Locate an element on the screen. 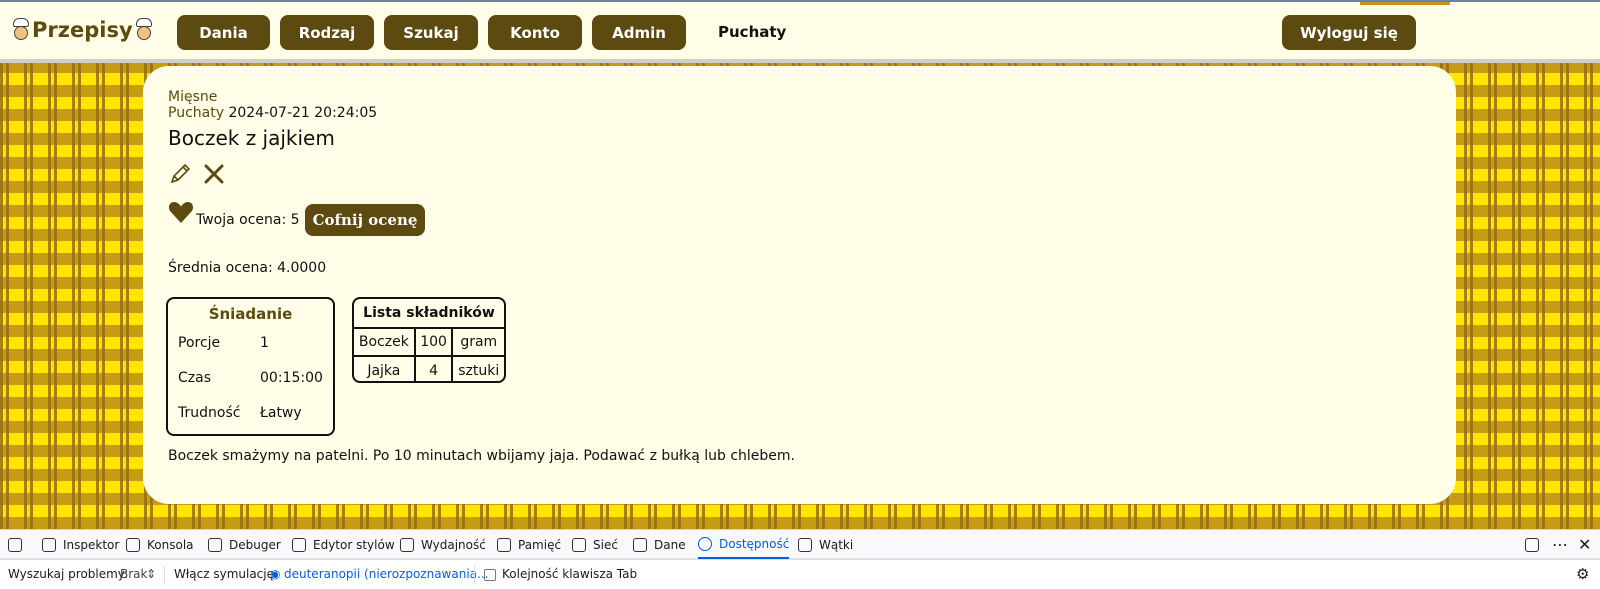 The image size is (1600, 589). ingredients-header: Lista składników is located at coordinates (429, 313).